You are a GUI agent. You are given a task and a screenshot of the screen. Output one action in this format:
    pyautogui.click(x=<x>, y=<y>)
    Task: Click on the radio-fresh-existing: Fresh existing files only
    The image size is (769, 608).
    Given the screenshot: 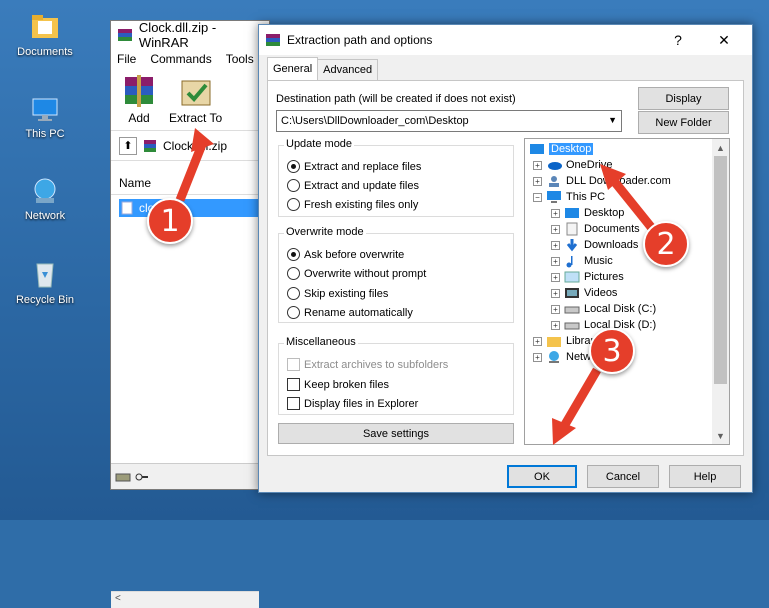 What is the action you would take?
    pyautogui.click(x=352, y=204)
    